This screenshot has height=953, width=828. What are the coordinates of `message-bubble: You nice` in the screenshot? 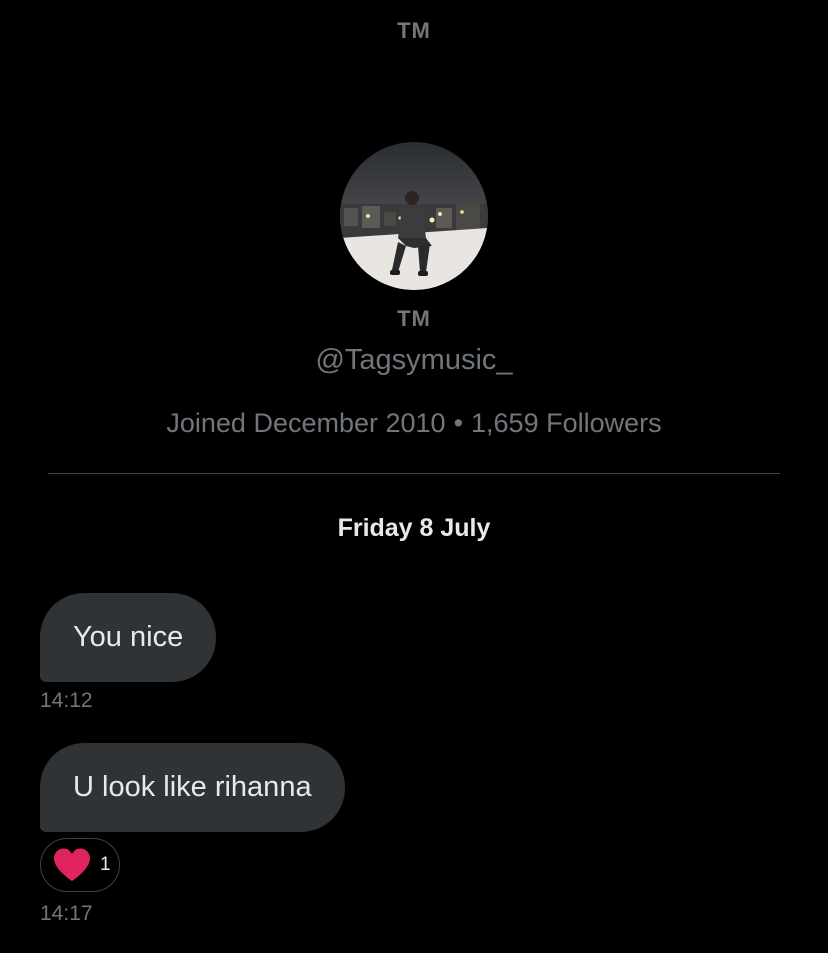 It's located at (128, 637).